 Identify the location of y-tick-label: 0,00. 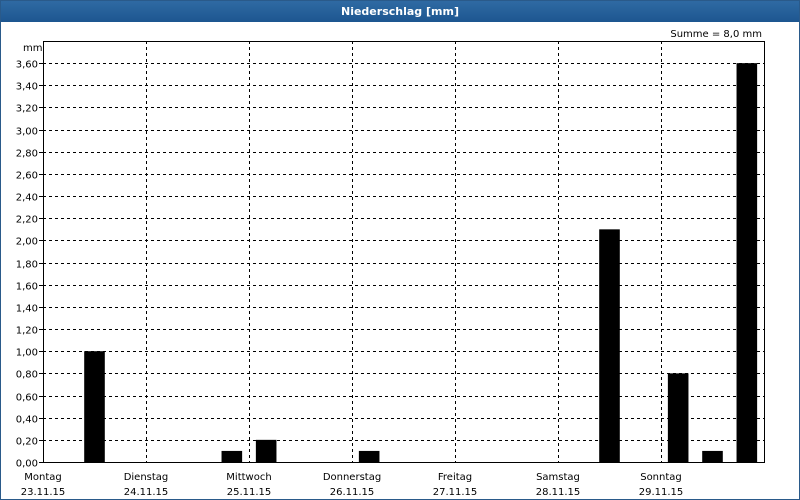
(27, 464).